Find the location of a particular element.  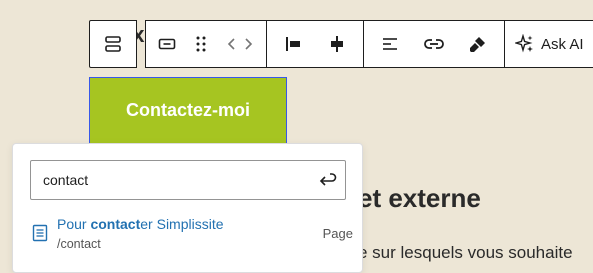

suggestion-url: /contact is located at coordinates (79, 244).